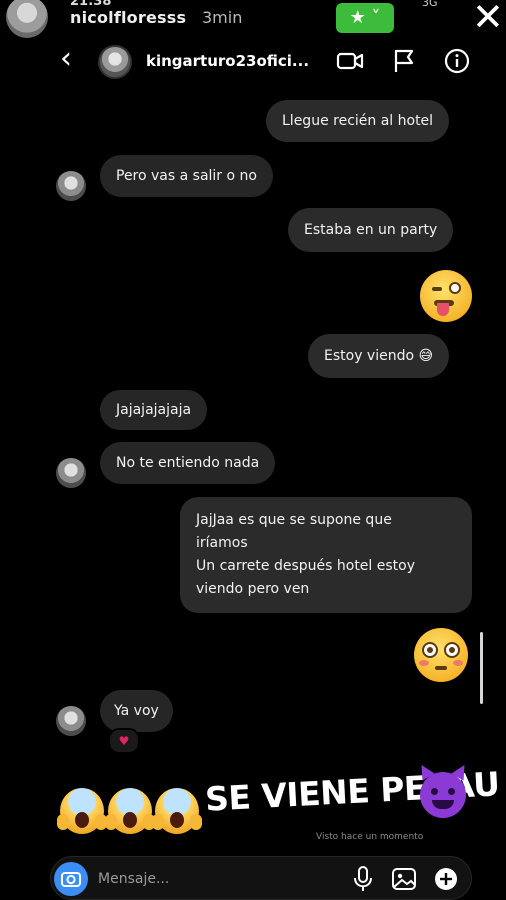 The height and width of the screenshot is (900, 506). I want to click on scrollbar, so click(481, 668).